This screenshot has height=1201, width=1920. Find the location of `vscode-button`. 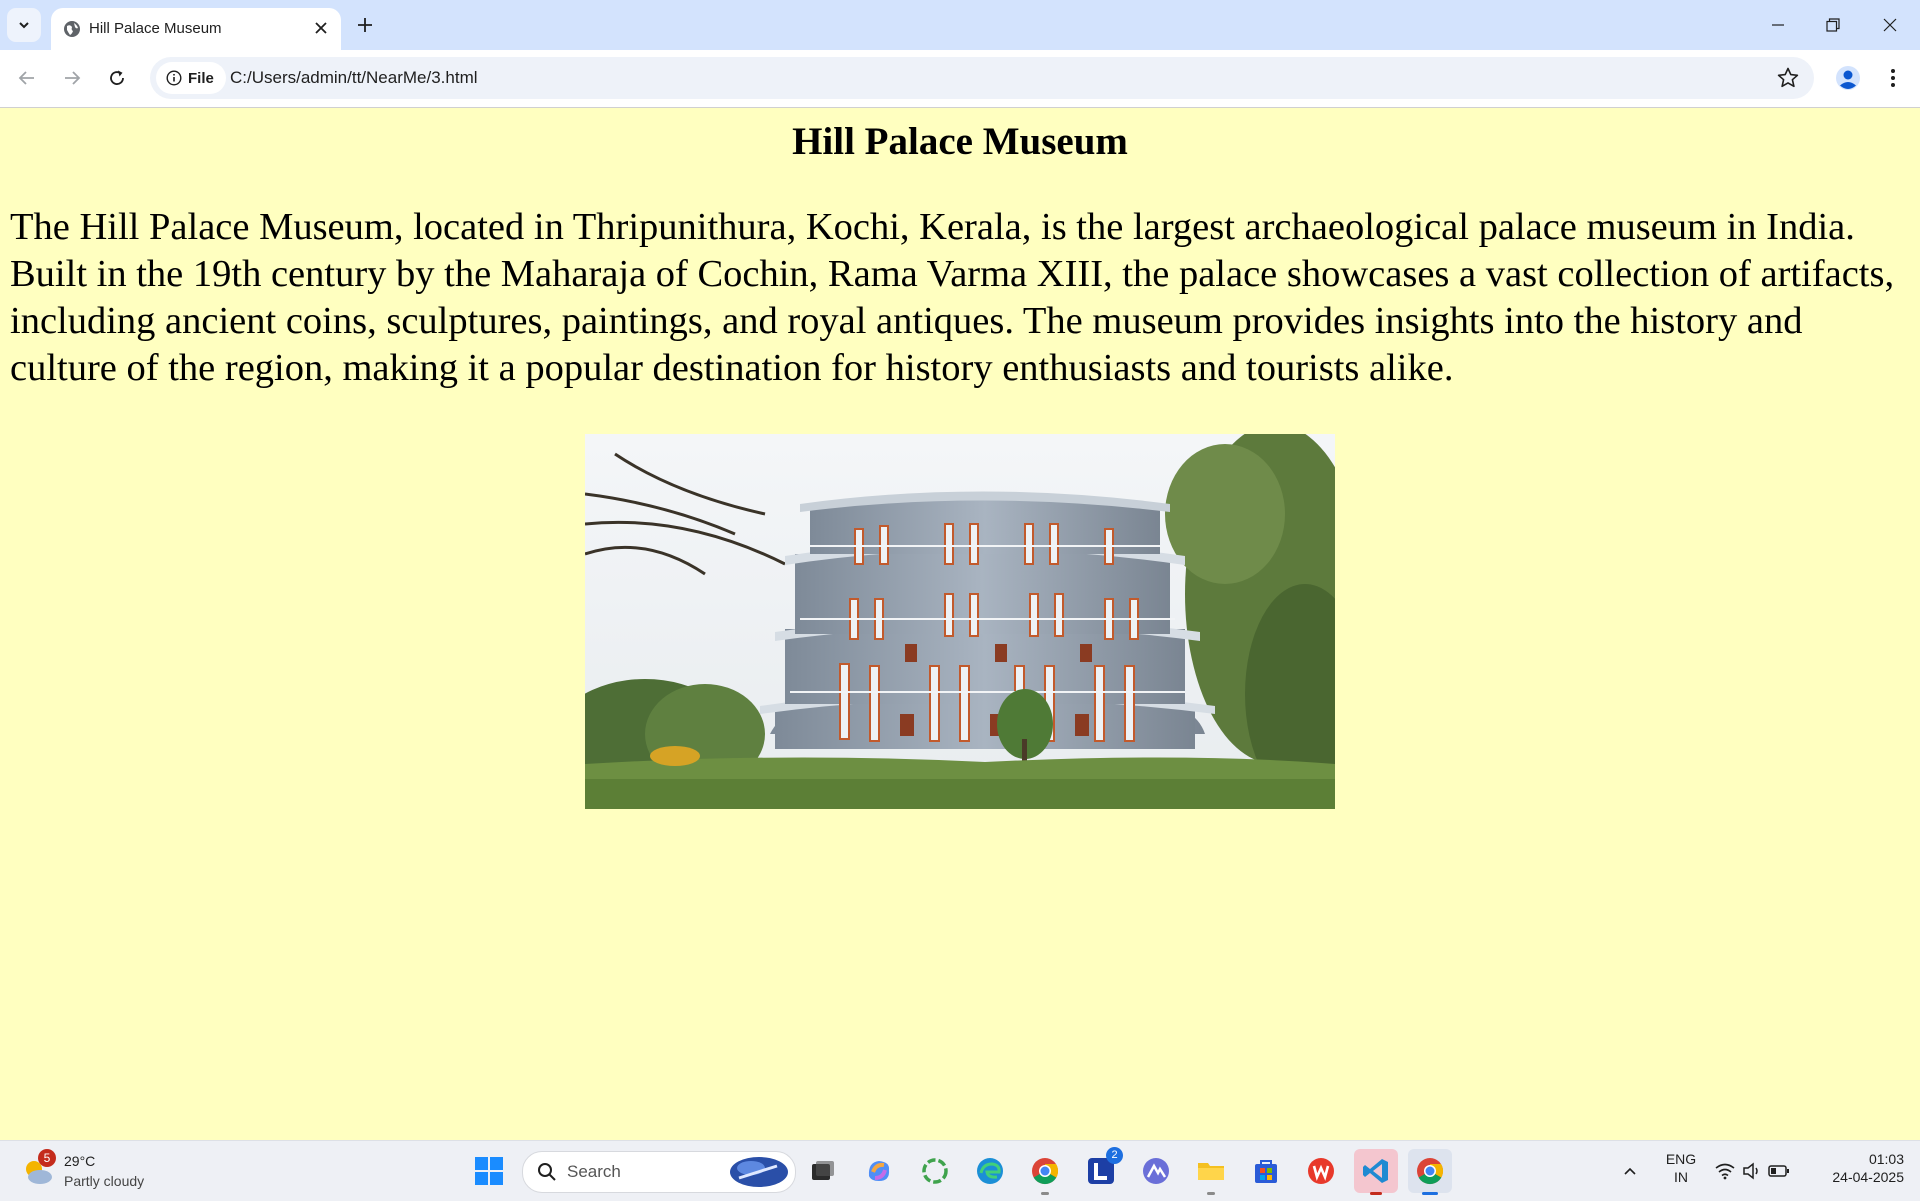

vscode-button is located at coordinates (1376, 1172).